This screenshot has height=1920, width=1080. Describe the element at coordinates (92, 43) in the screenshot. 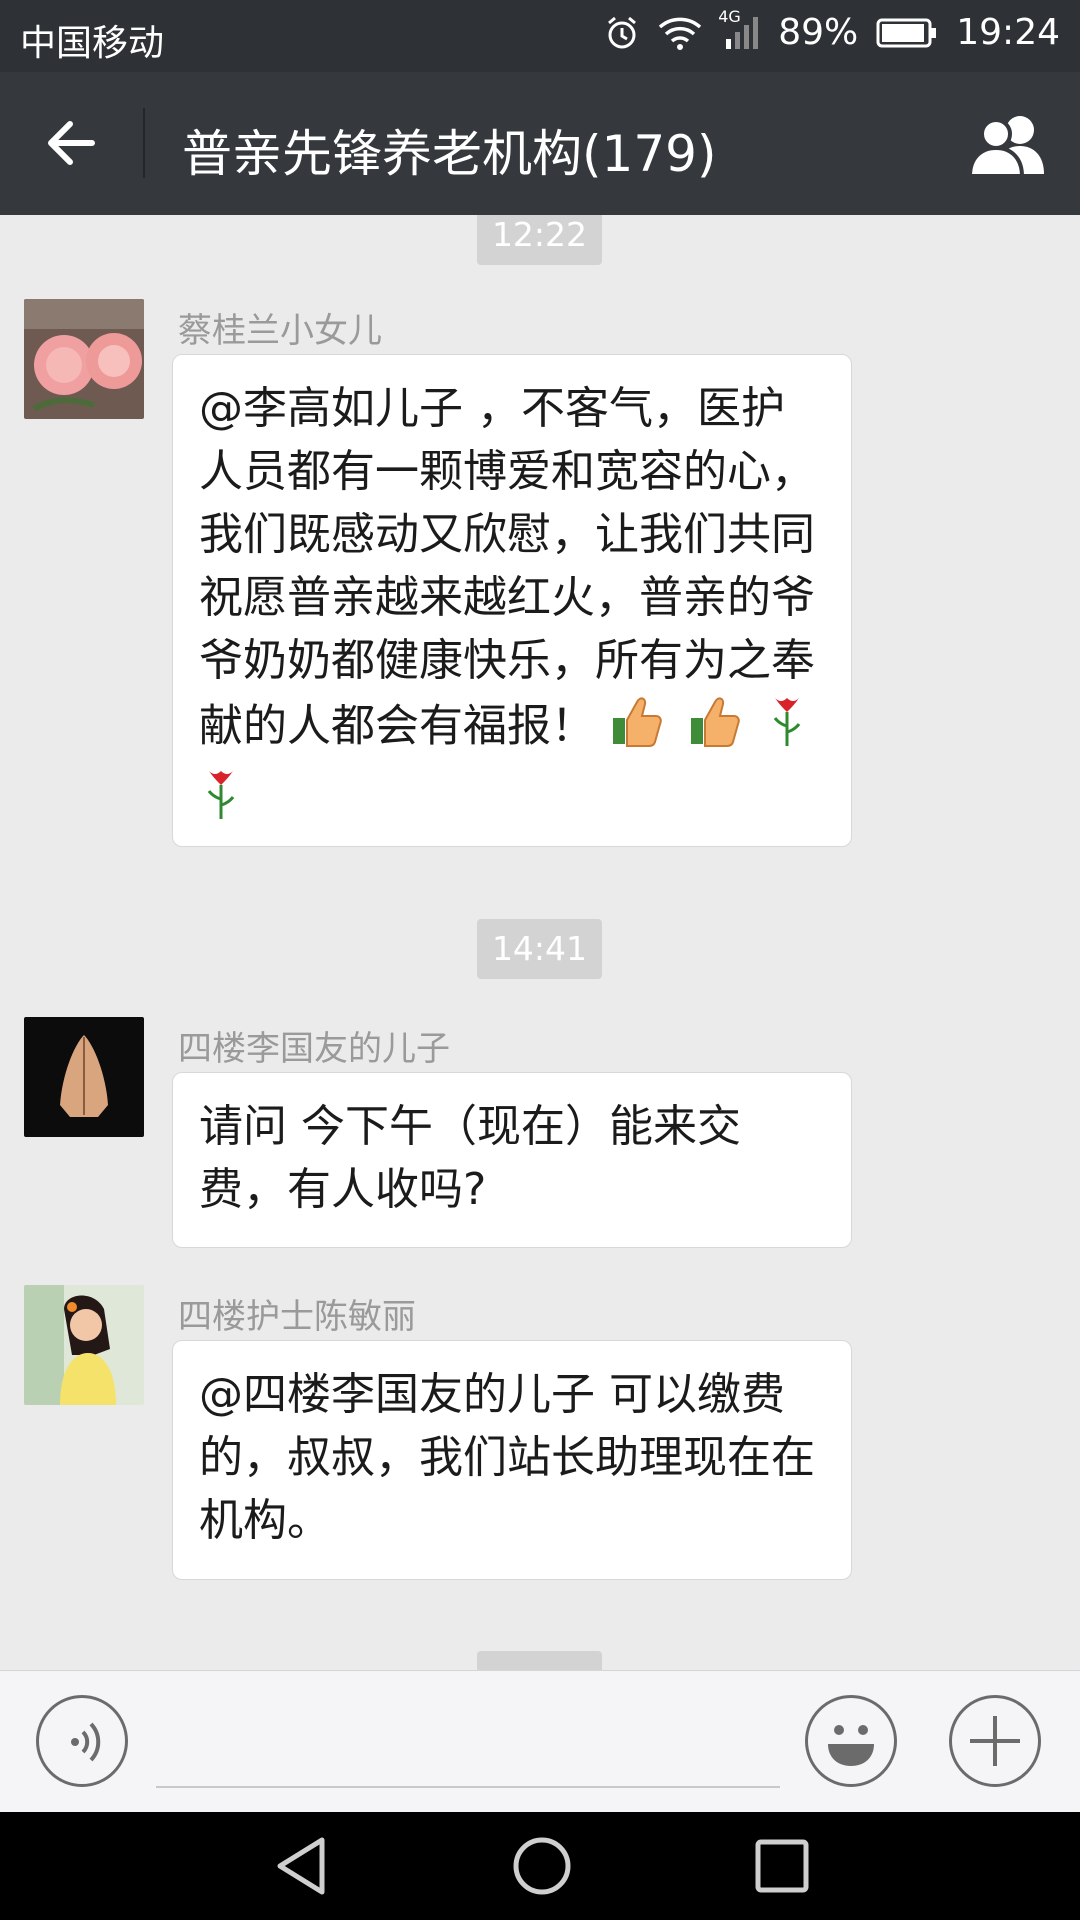

I see `carrier-name: 中国移动` at that location.